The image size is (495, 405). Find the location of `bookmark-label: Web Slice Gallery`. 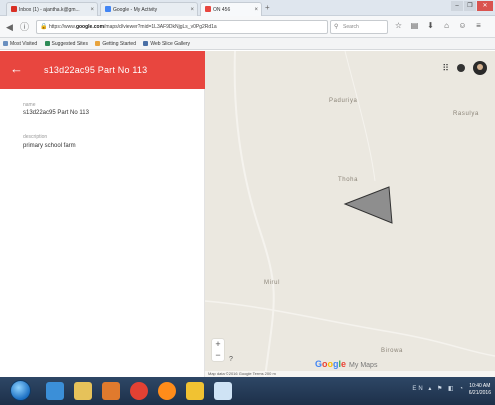

bookmark-label: Web Slice Gallery is located at coordinates (170, 44).